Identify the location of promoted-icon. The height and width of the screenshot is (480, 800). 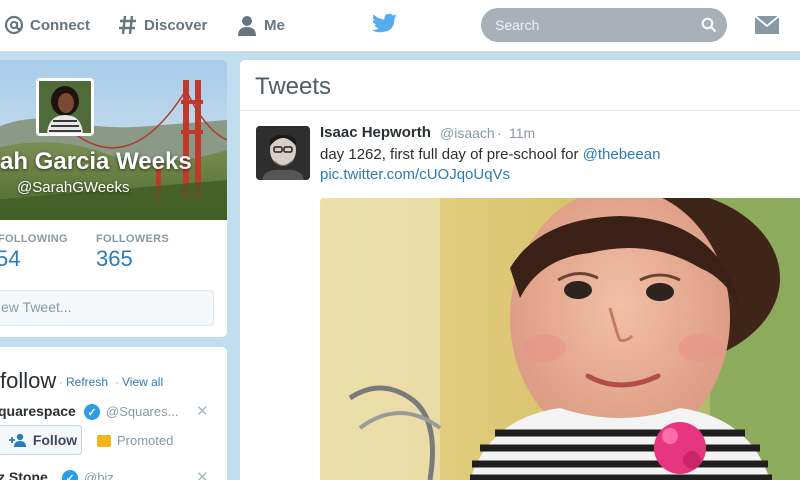
(104, 440).